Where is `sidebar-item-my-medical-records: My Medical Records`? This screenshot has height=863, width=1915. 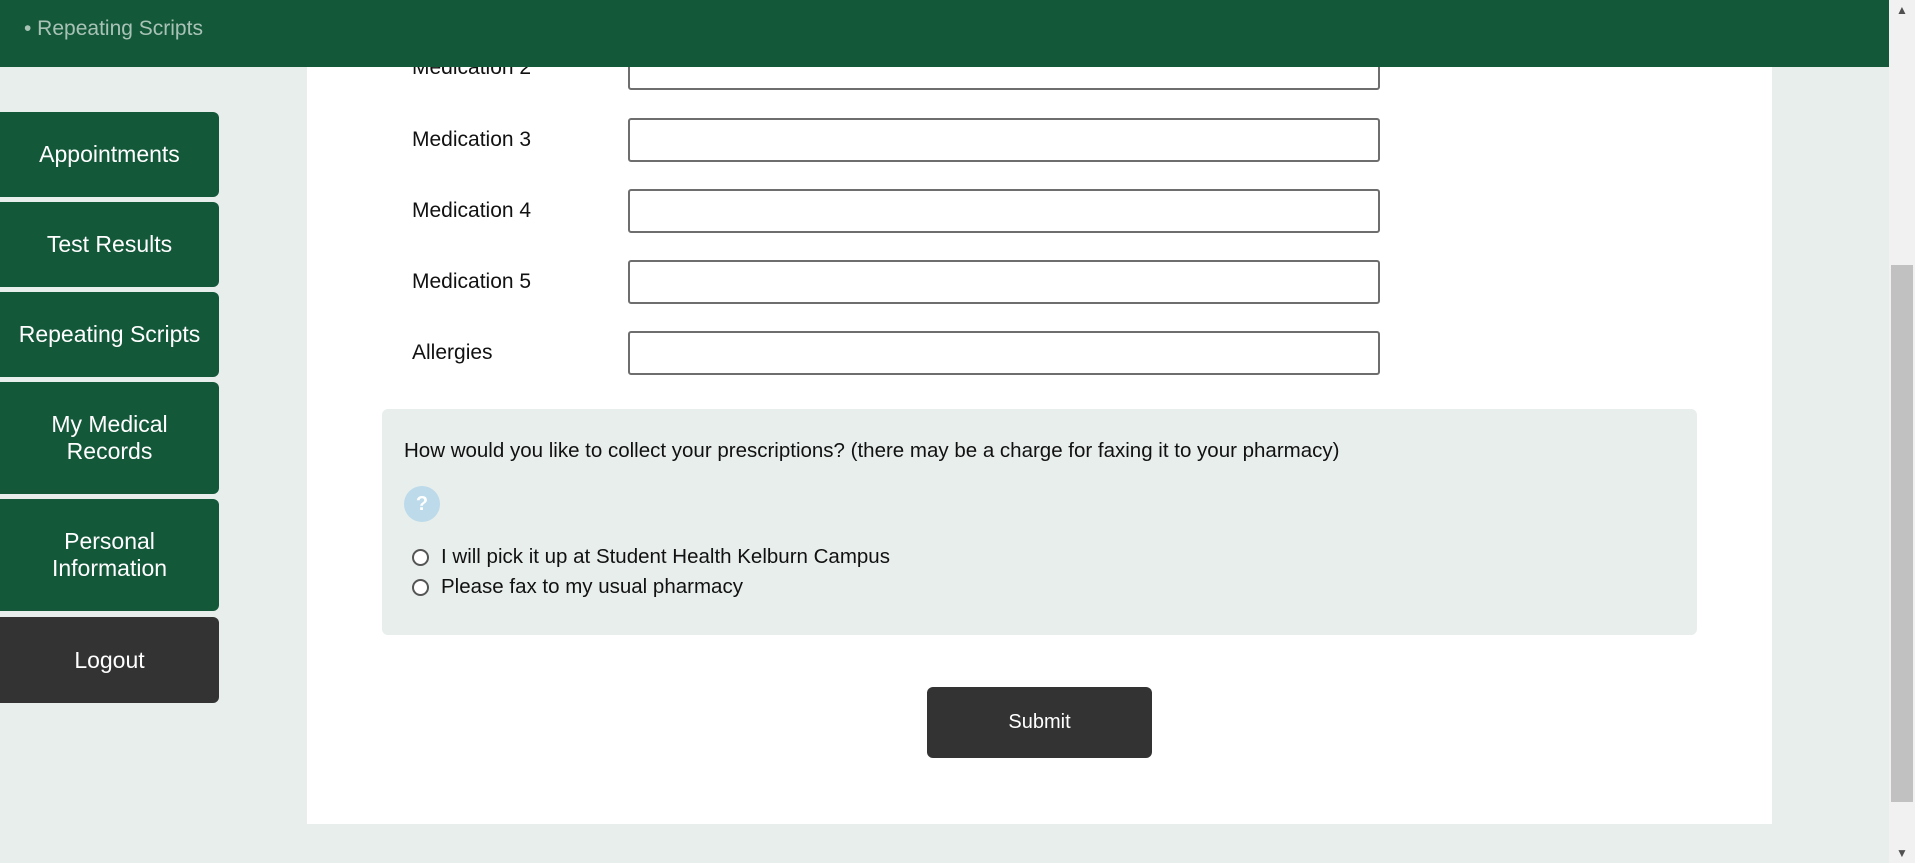 sidebar-item-my-medical-records: My Medical Records is located at coordinates (109, 438).